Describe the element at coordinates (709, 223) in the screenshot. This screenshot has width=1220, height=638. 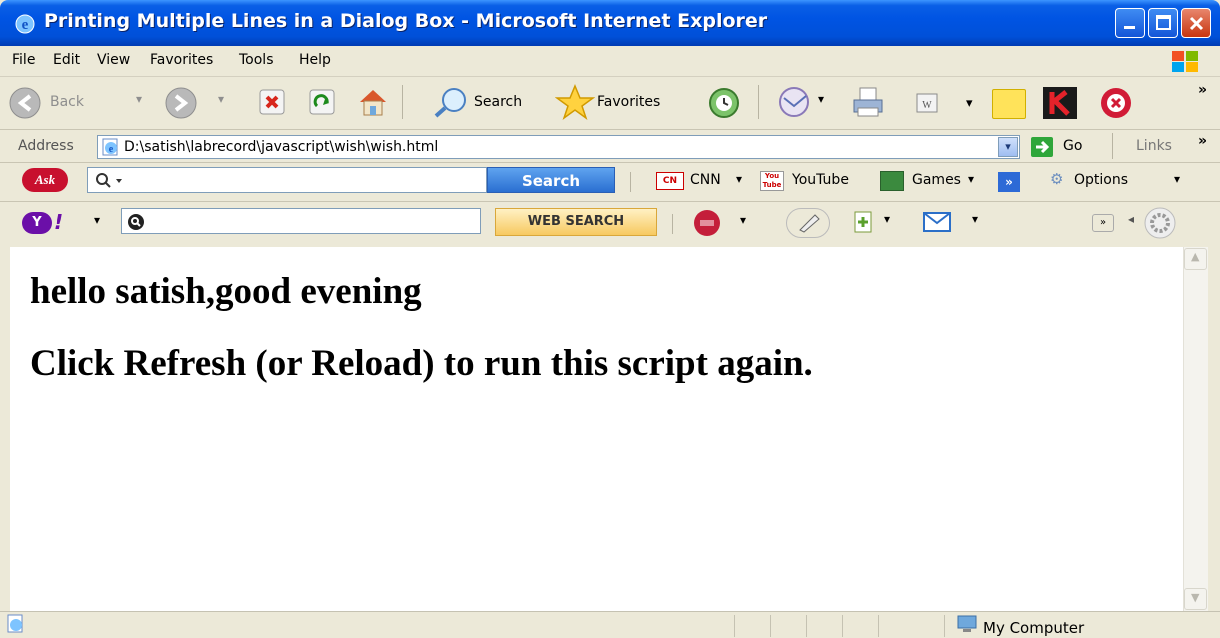
I see `antispy-icon` at that location.